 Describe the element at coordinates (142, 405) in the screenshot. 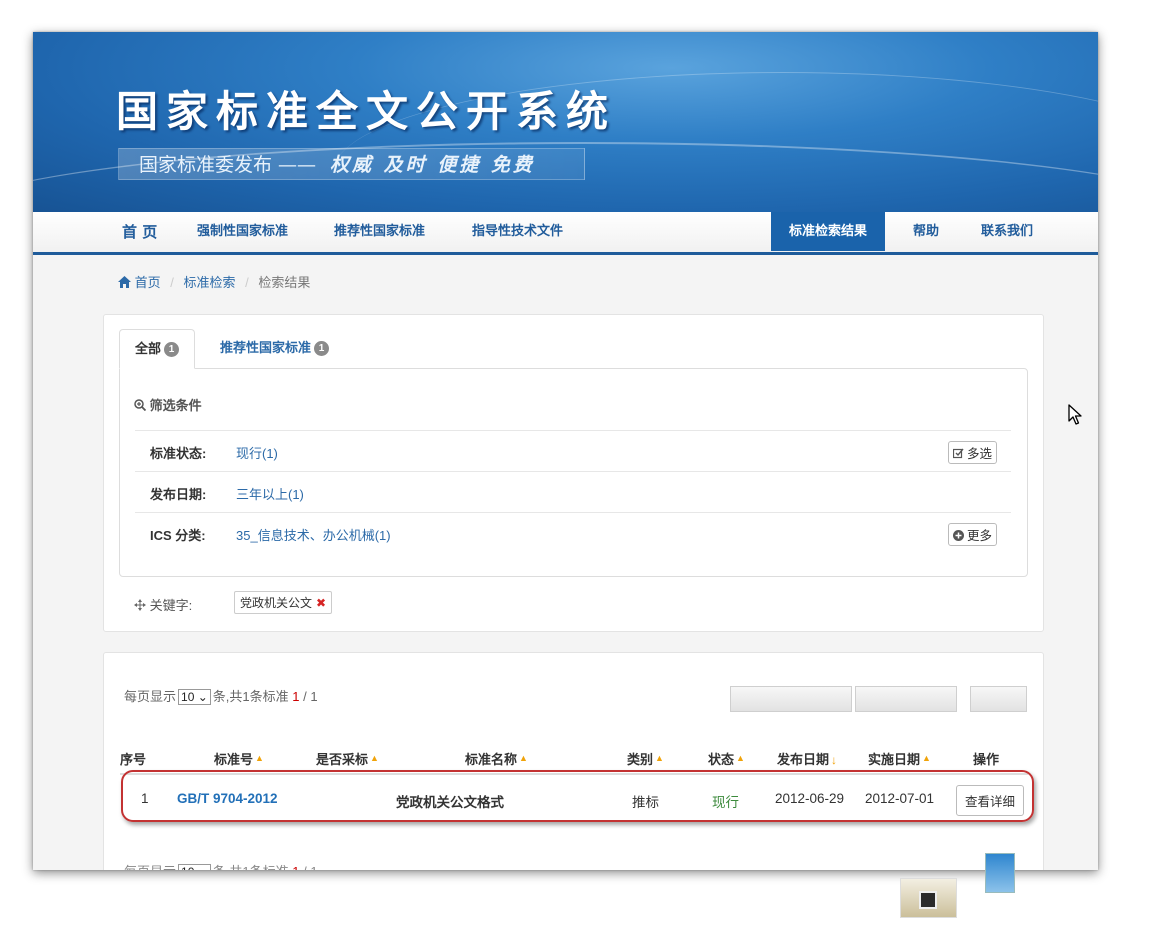

I see `zoom-in-icon` at that location.